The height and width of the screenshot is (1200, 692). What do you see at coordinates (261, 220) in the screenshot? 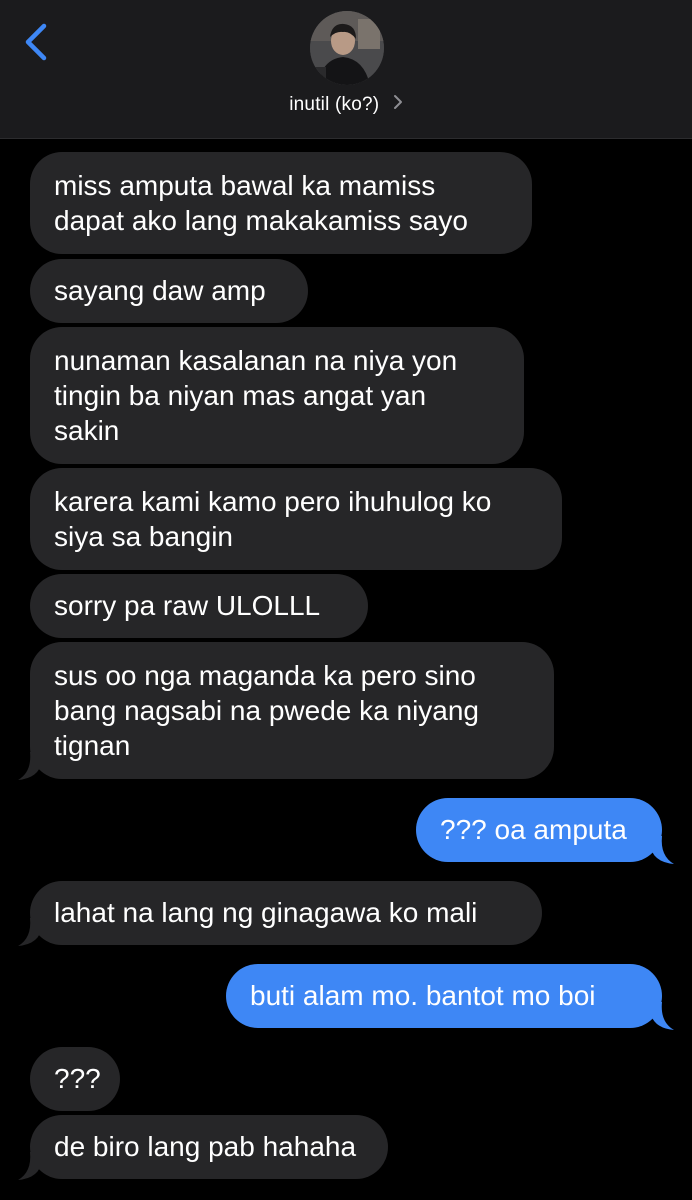
I see `message-line: dapat ako lang makakamiss sayo` at bounding box center [261, 220].